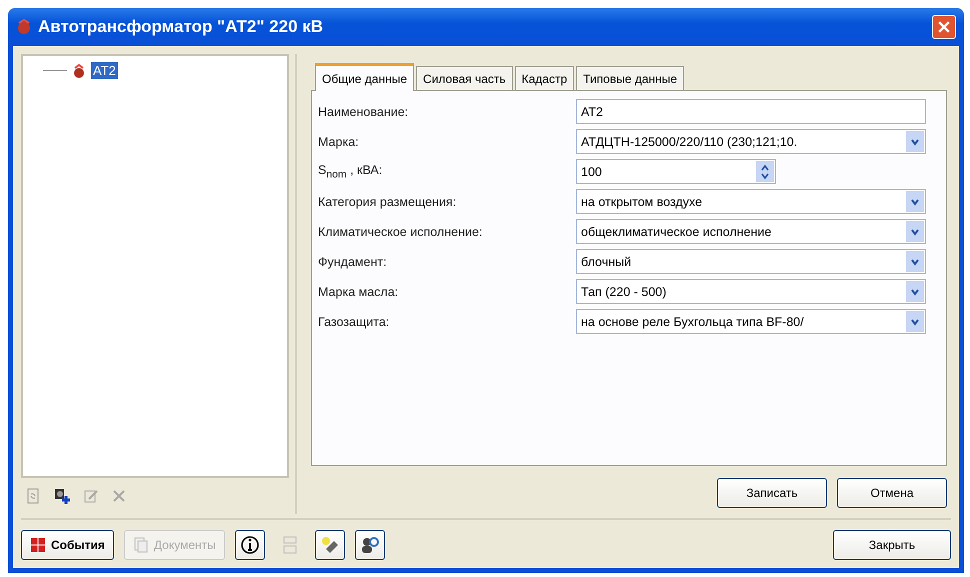 This screenshot has height=577, width=970. What do you see at coordinates (339, 141) in the screenshot?
I see `field-label: Марка:` at bounding box center [339, 141].